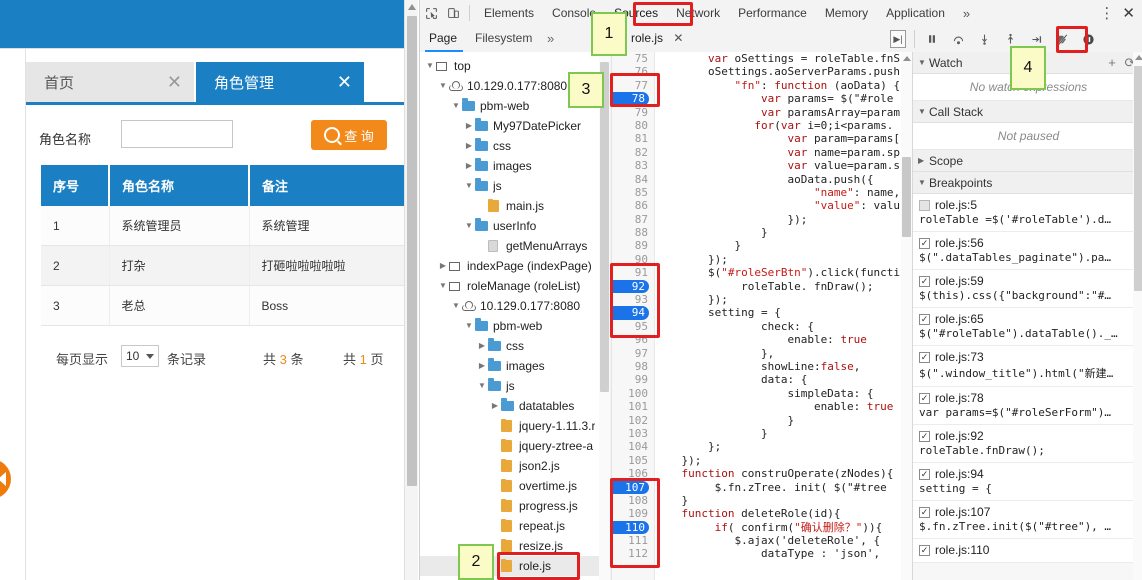  I want to click on line-number: 79, so click(633, 112).